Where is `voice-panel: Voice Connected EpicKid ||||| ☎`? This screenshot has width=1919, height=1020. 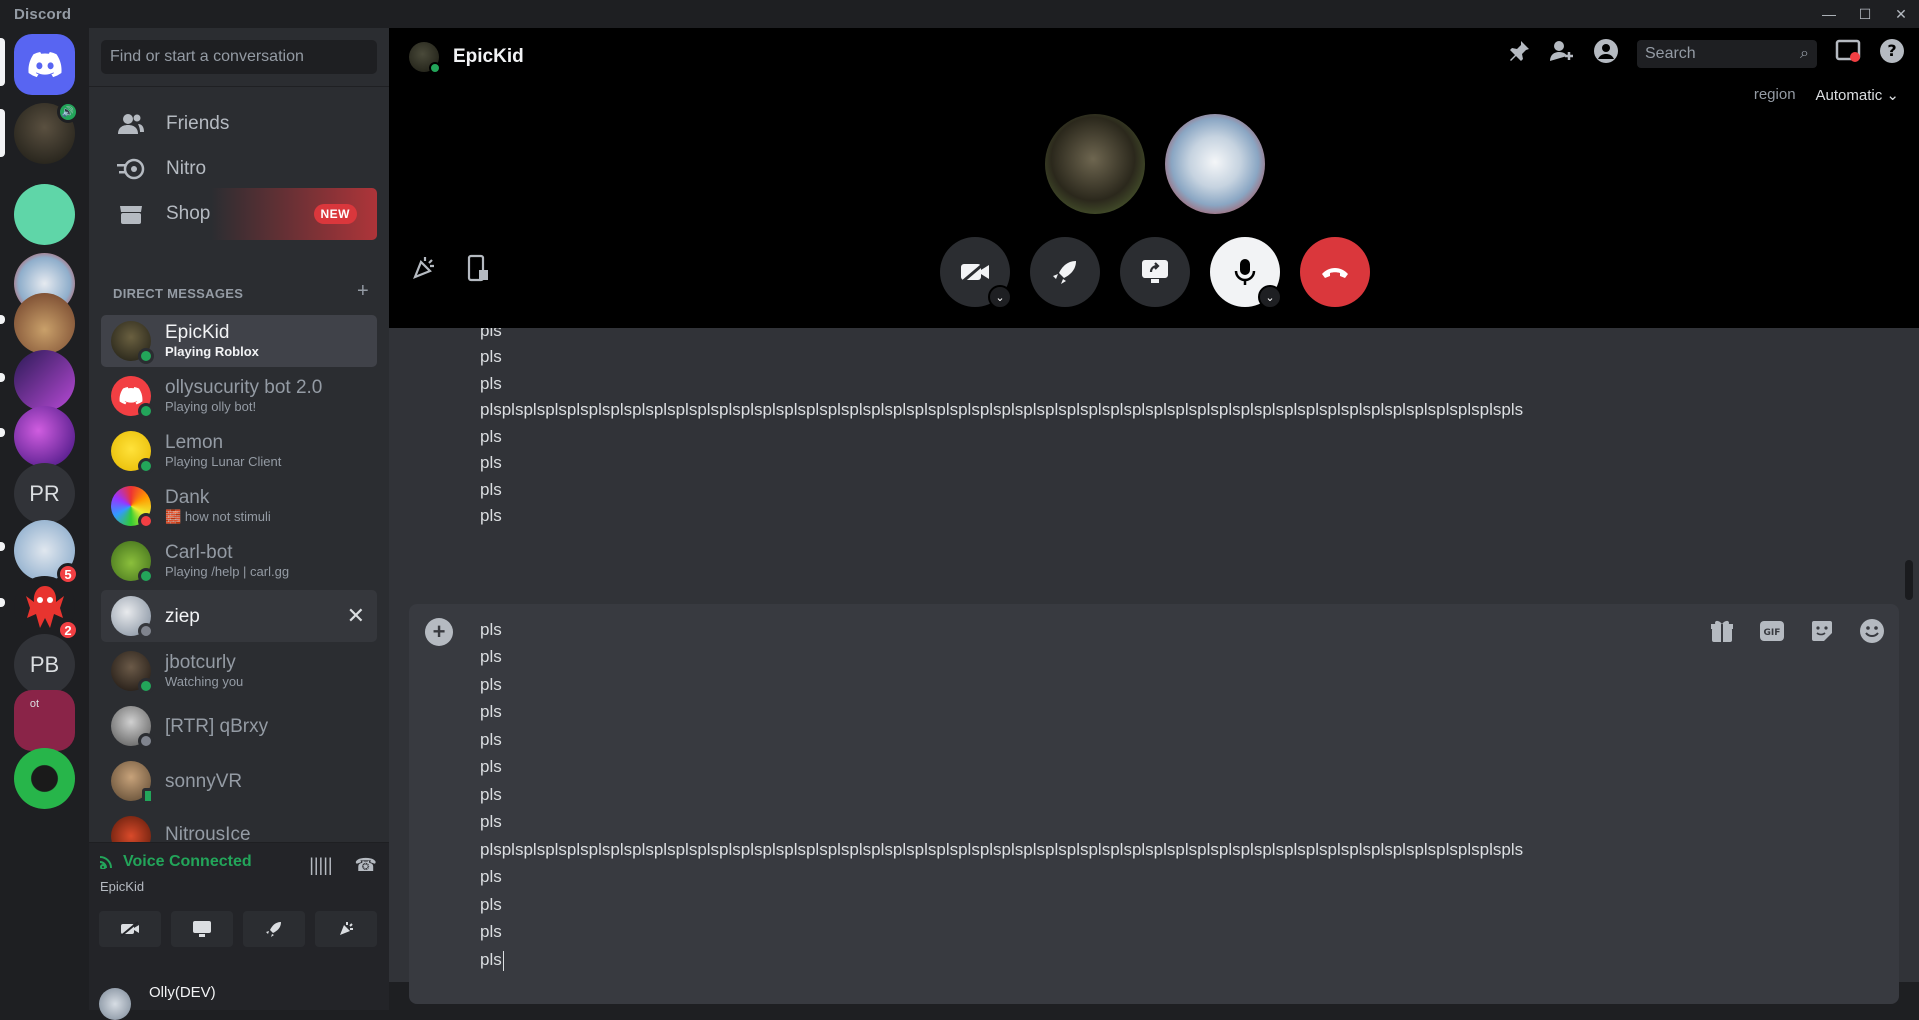 voice-panel: Voice Connected EpicKid ||||| ☎ is located at coordinates (239, 912).